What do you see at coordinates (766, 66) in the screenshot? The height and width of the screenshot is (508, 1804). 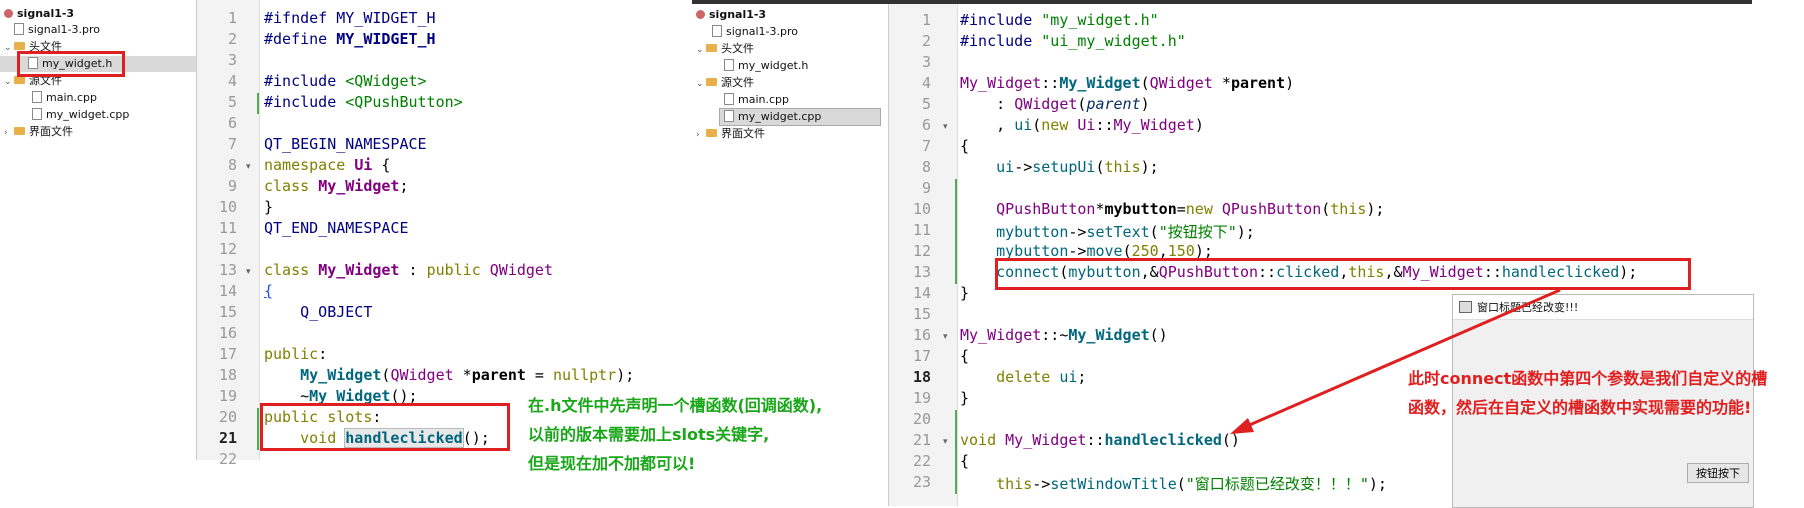 I see `tree-header-file: my_widget.h` at bounding box center [766, 66].